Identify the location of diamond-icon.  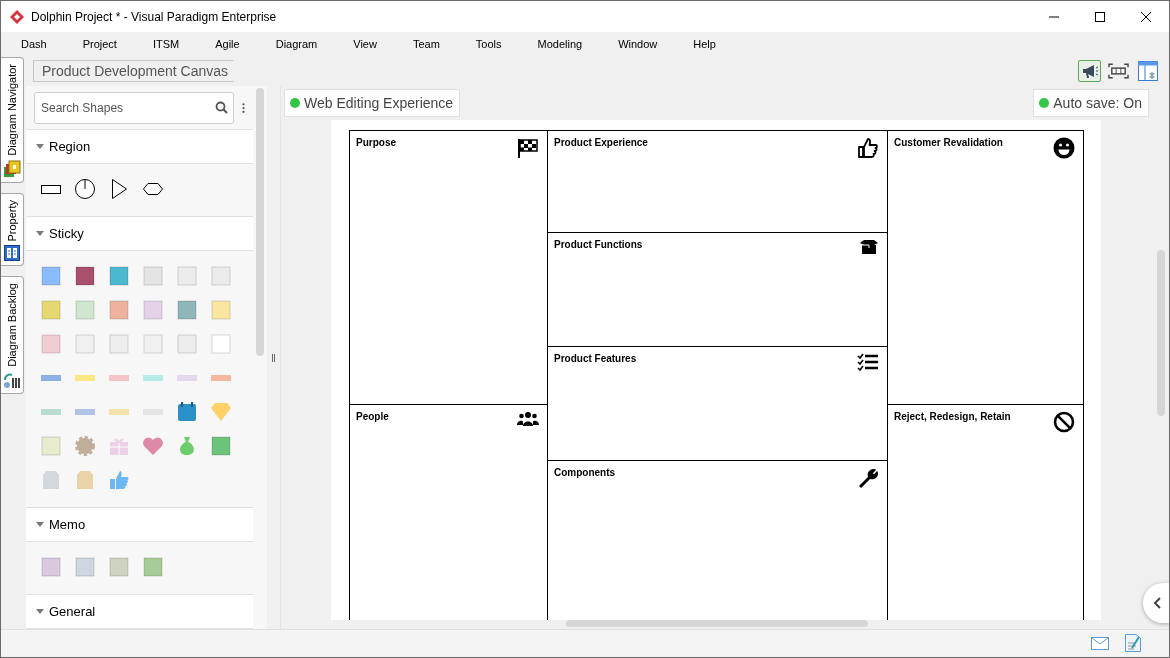
(221, 412).